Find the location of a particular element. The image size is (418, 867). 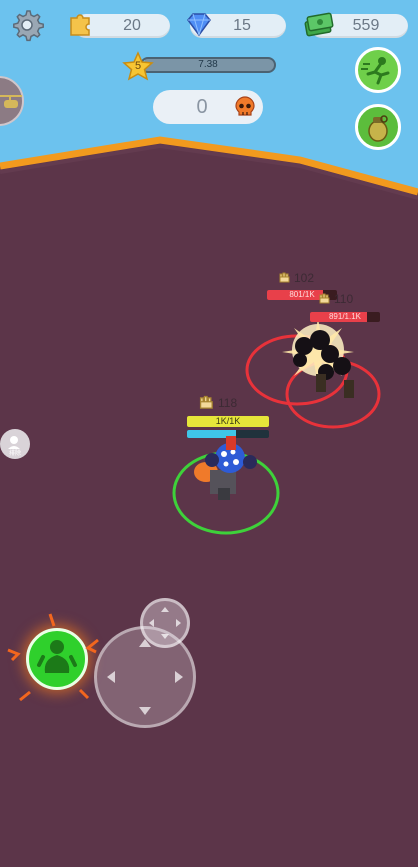

player-area is located at coordinates (226, 485).